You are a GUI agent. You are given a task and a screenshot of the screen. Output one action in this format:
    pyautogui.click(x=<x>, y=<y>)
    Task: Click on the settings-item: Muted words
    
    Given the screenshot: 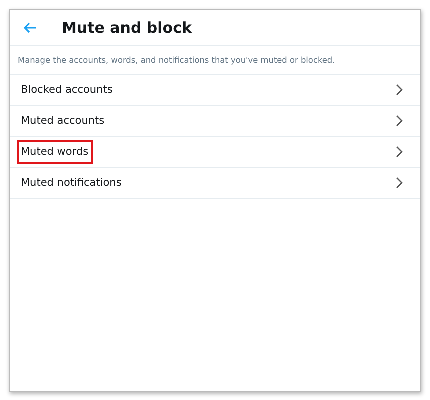 What is the action you would take?
    pyautogui.click(x=215, y=152)
    